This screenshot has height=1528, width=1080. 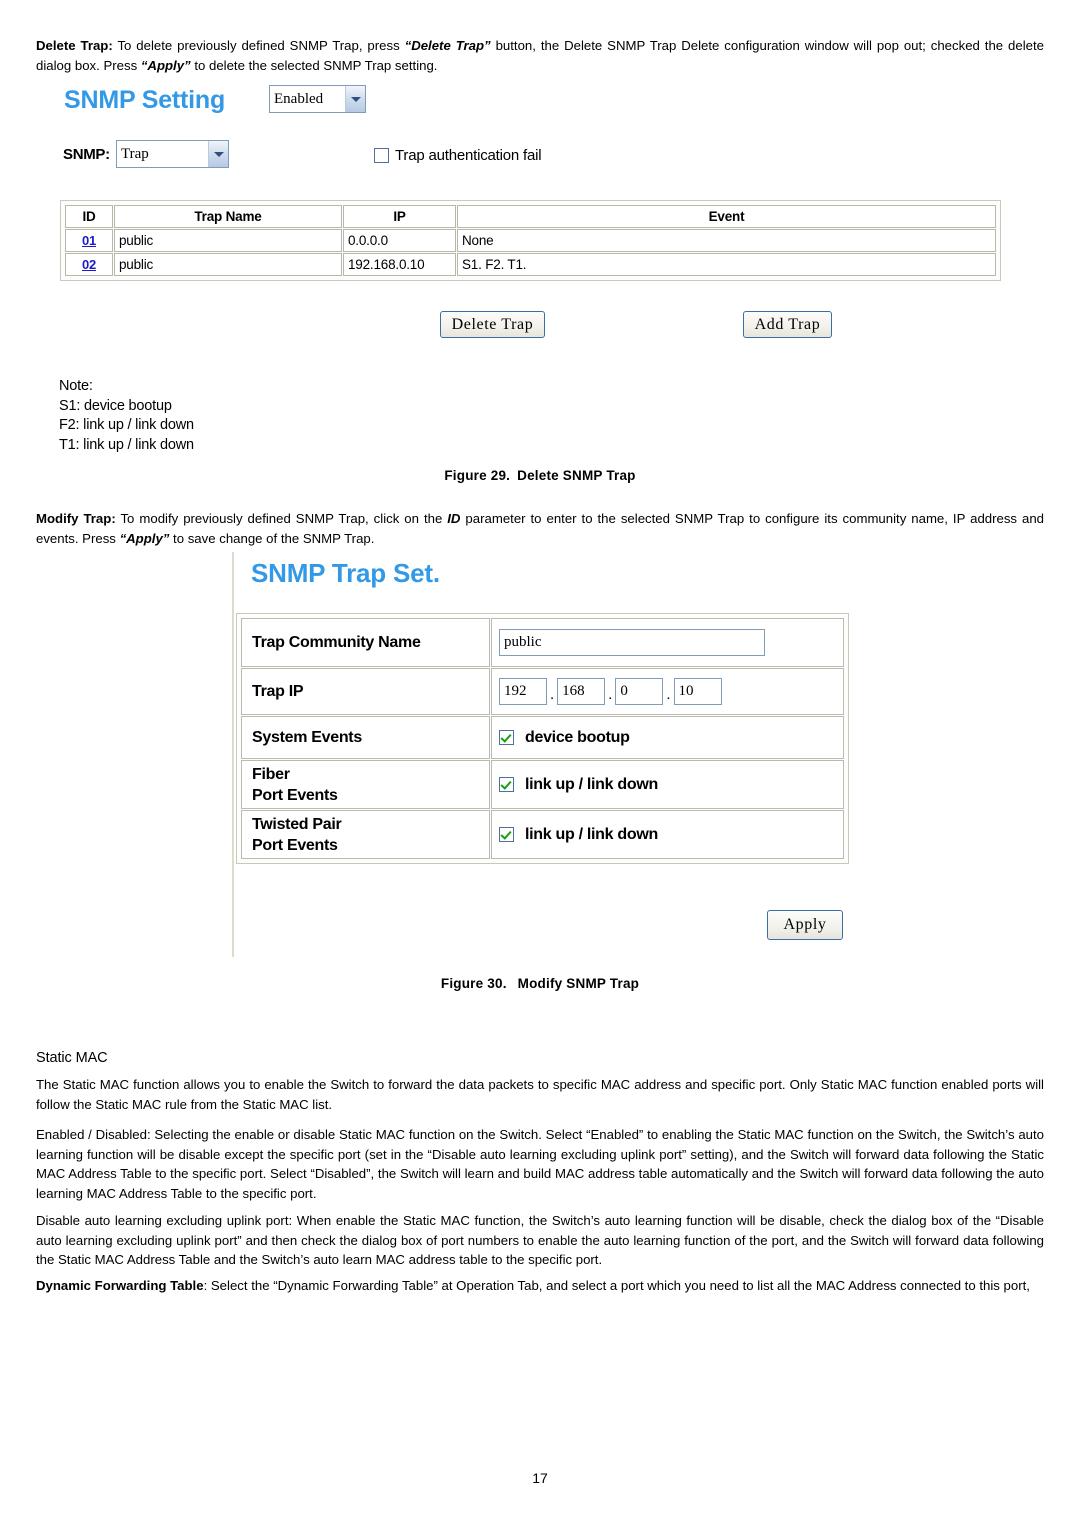 What do you see at coordinates (120, 1285) in the screenshot?
I see `dynamic-forwarding-lead: Dynamic Forwarding Table` at bounding box center [120, 1285].